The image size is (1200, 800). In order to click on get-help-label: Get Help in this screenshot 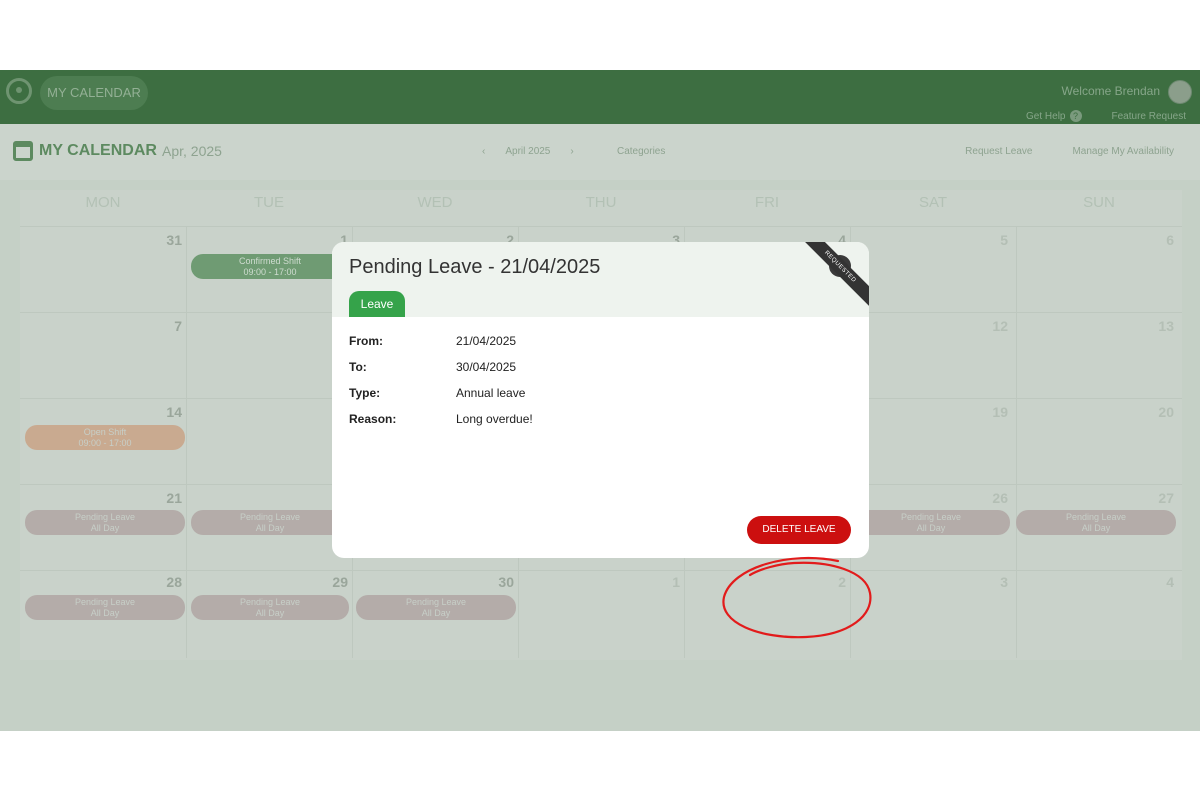, I will do `click(1046, 116)`.